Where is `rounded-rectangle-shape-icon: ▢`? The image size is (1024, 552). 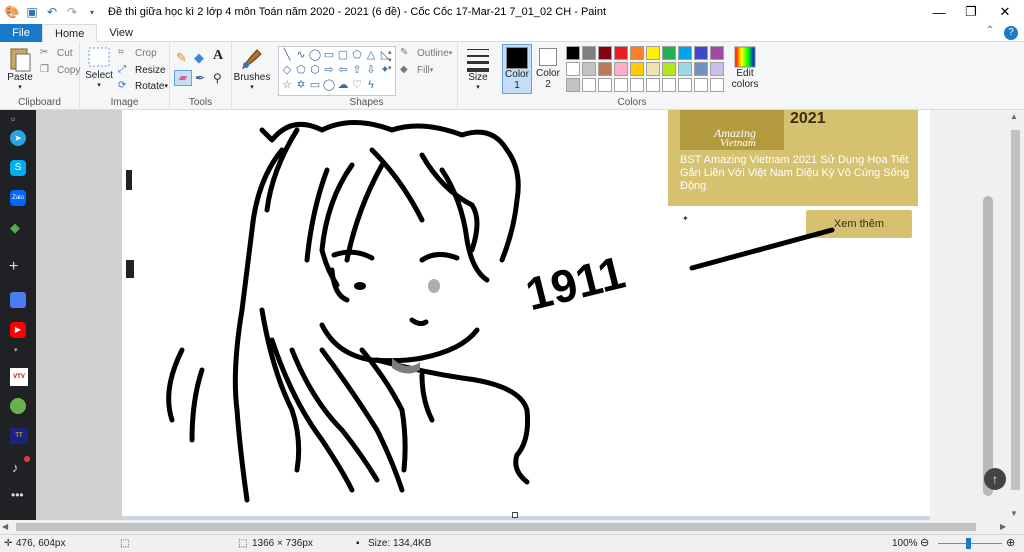 rounded-rectangle-shape-icon: ▢ is located at coordinates (343, 55).